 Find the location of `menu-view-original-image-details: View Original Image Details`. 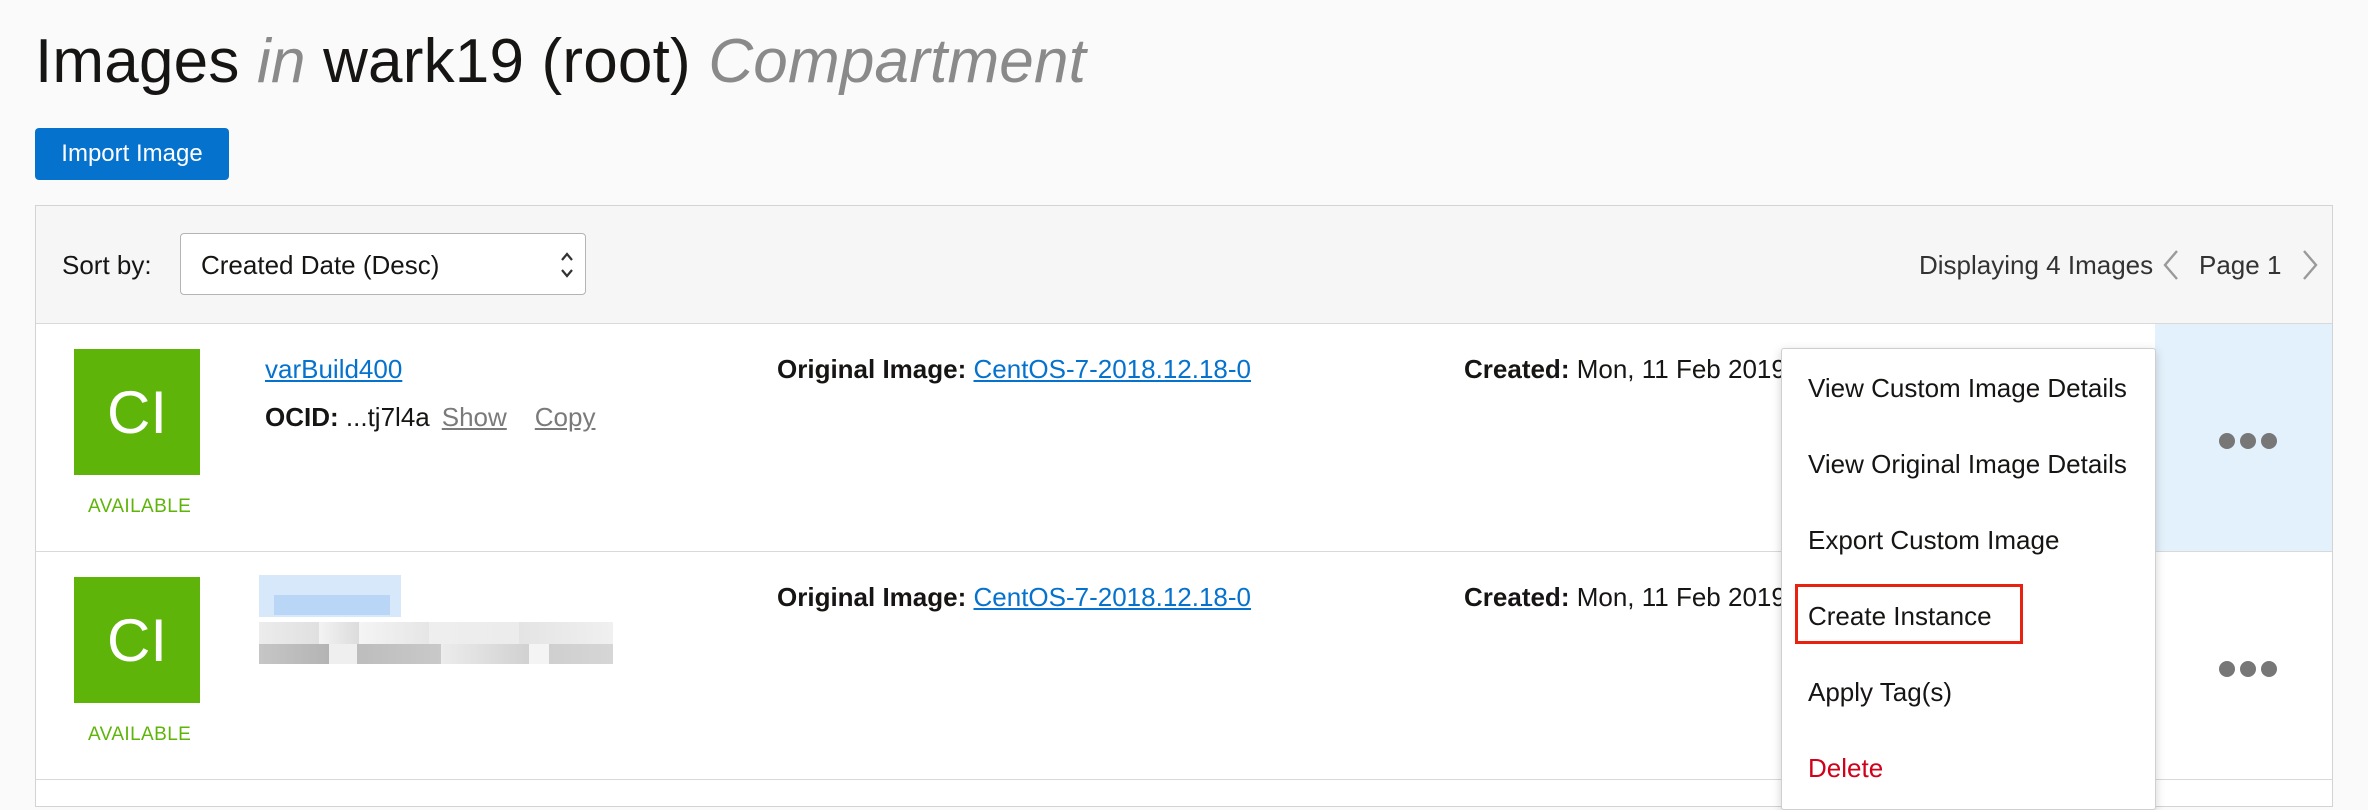

menu-view-original-image-details: View Original Image Details is located at coordinates (1967, 464).